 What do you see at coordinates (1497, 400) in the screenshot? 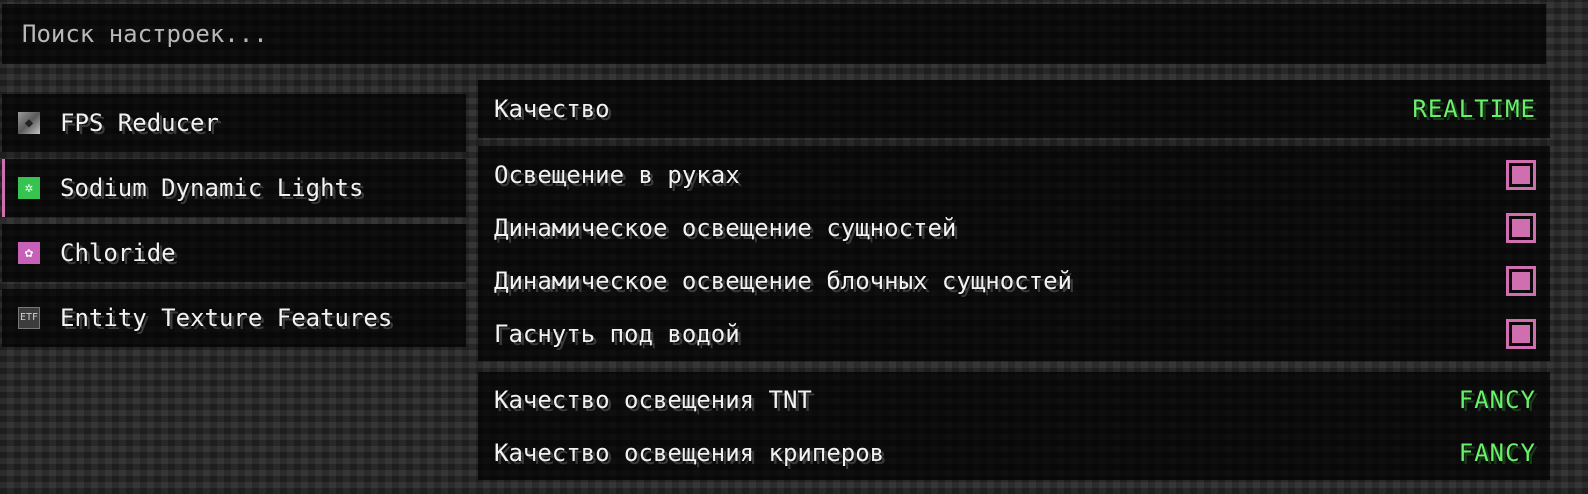
I see `tnt-quality-value-button: FANCY` at bounding box center [1497, 400].